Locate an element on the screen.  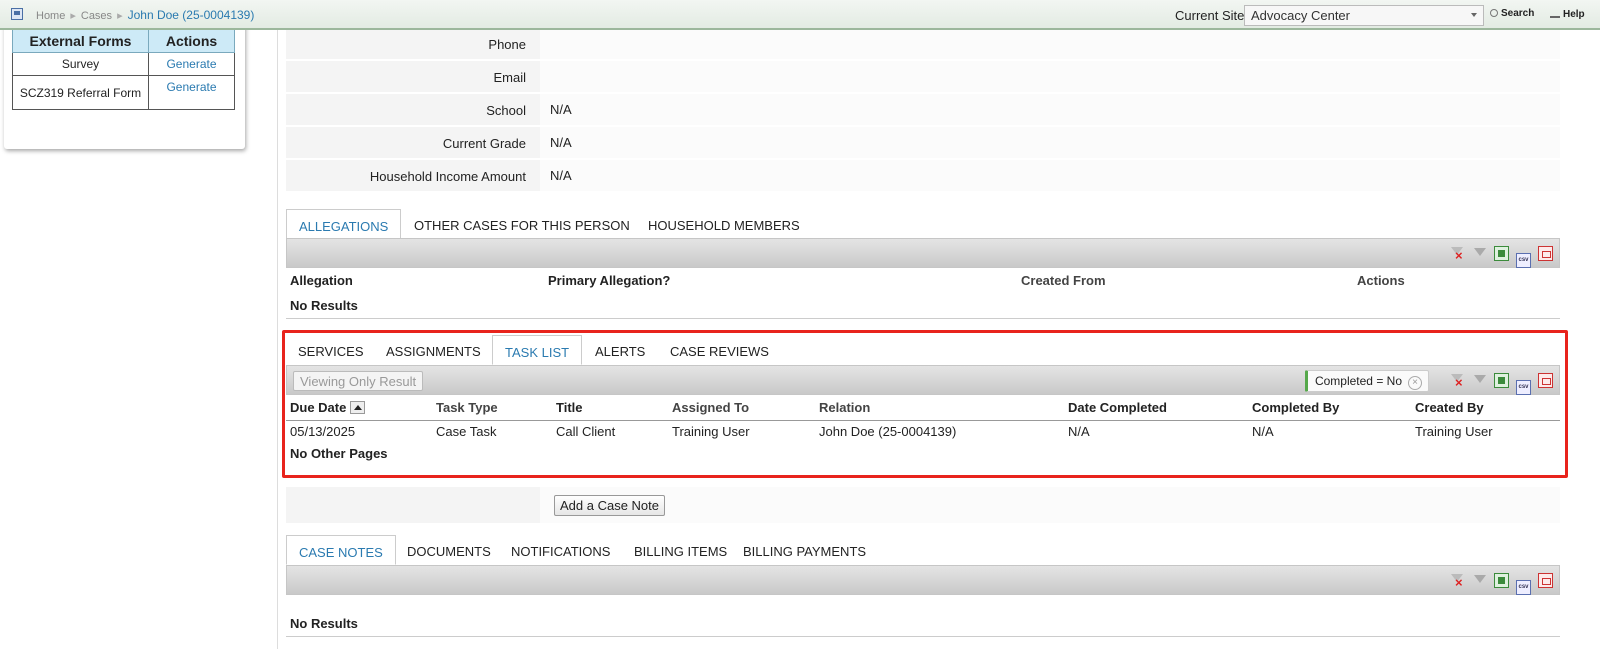
tab-assignments: ASSIGNMENTS is located at coordinates (433, 350).